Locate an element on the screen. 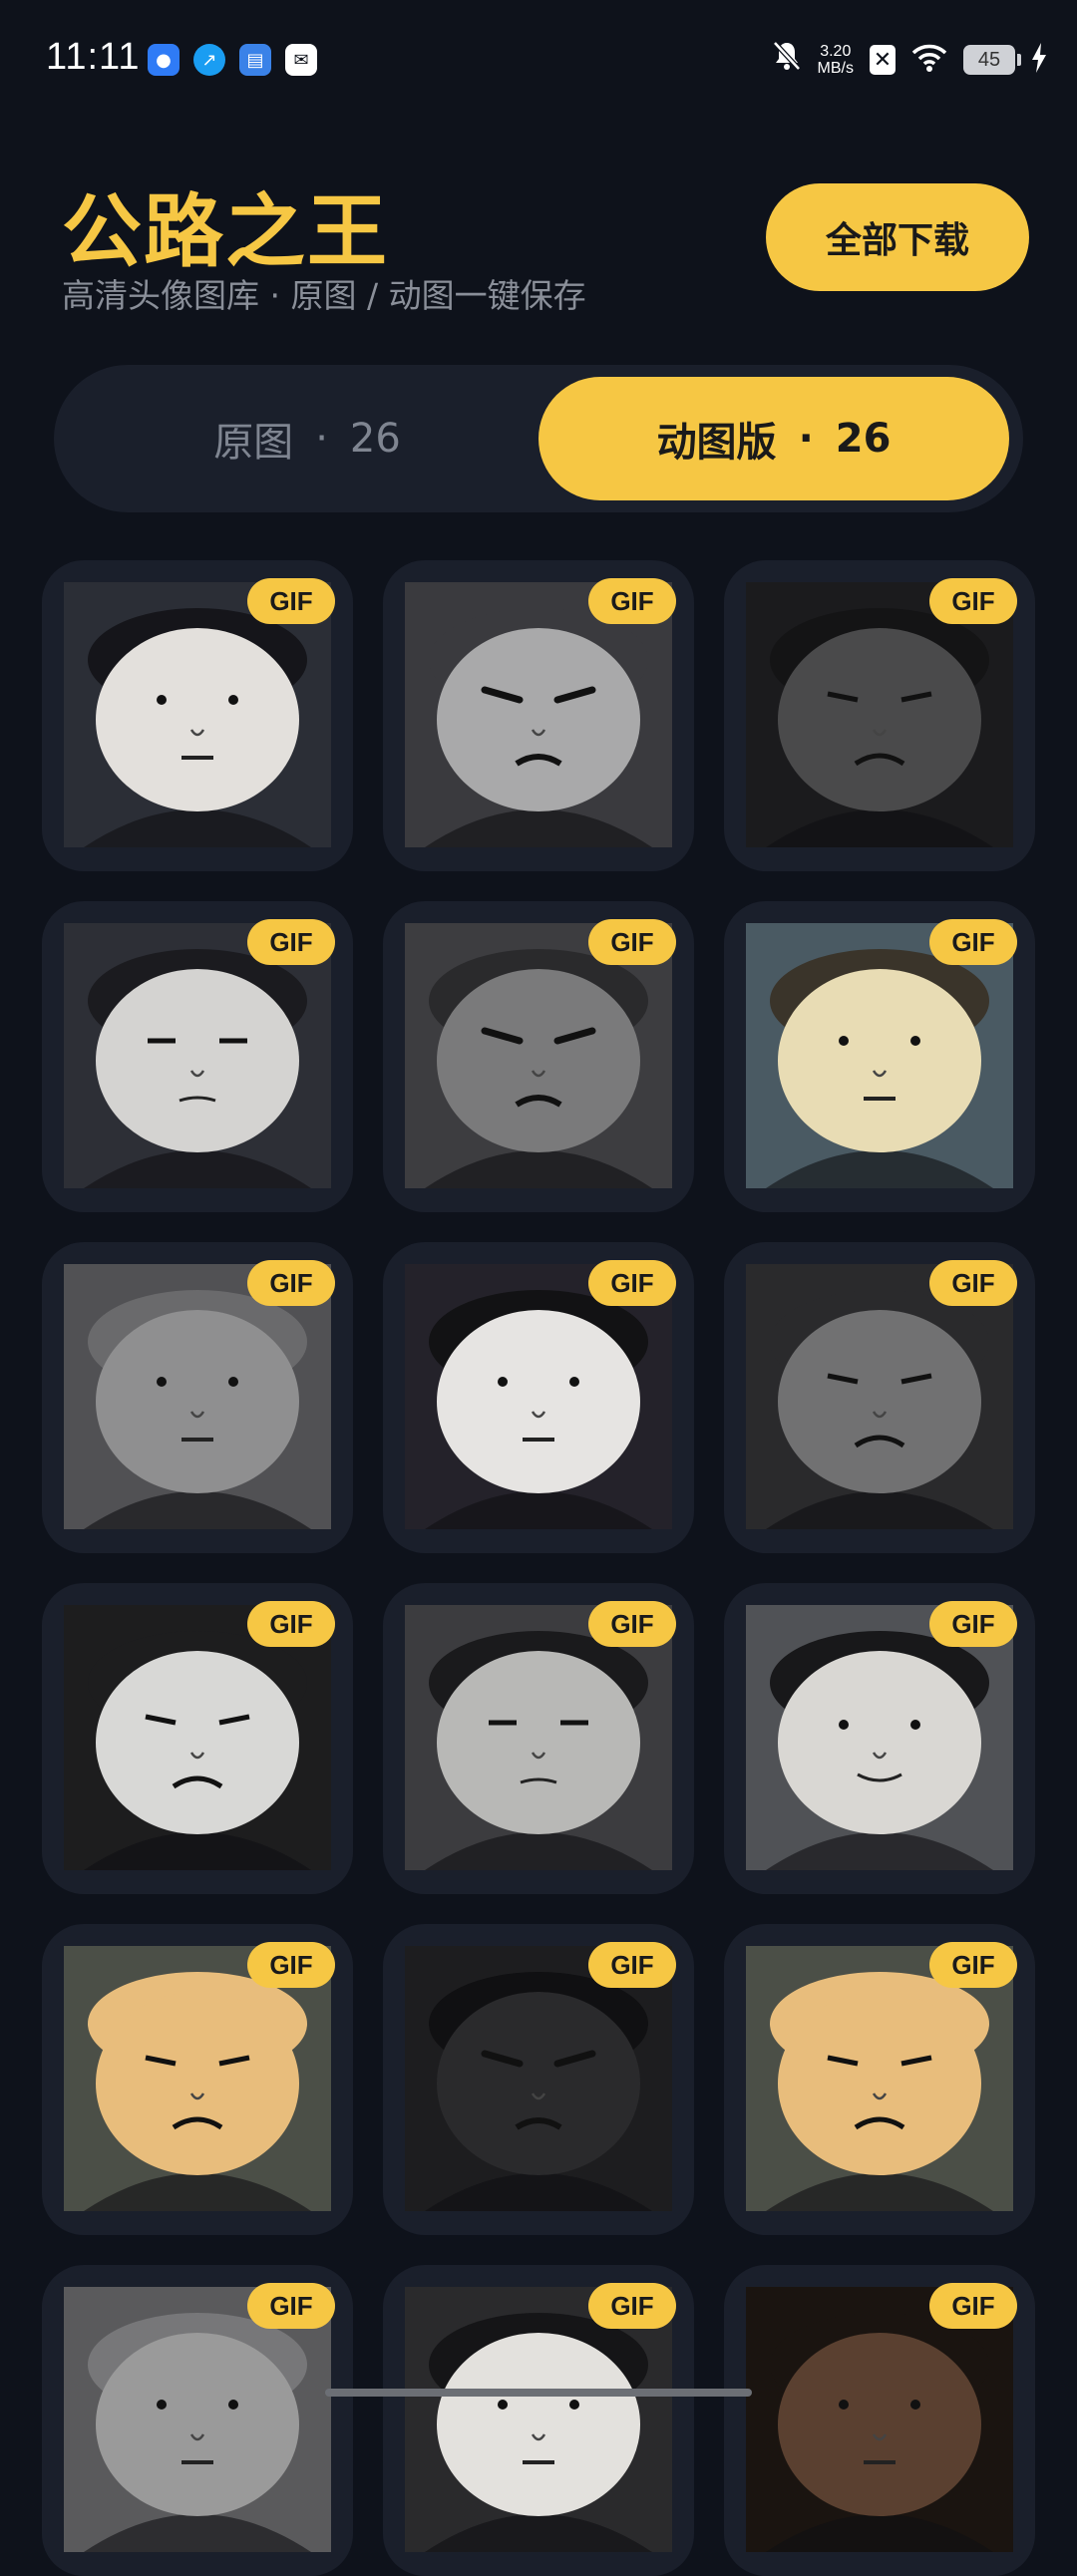  battery-icon: 45 is located at coordinates (992, 60).